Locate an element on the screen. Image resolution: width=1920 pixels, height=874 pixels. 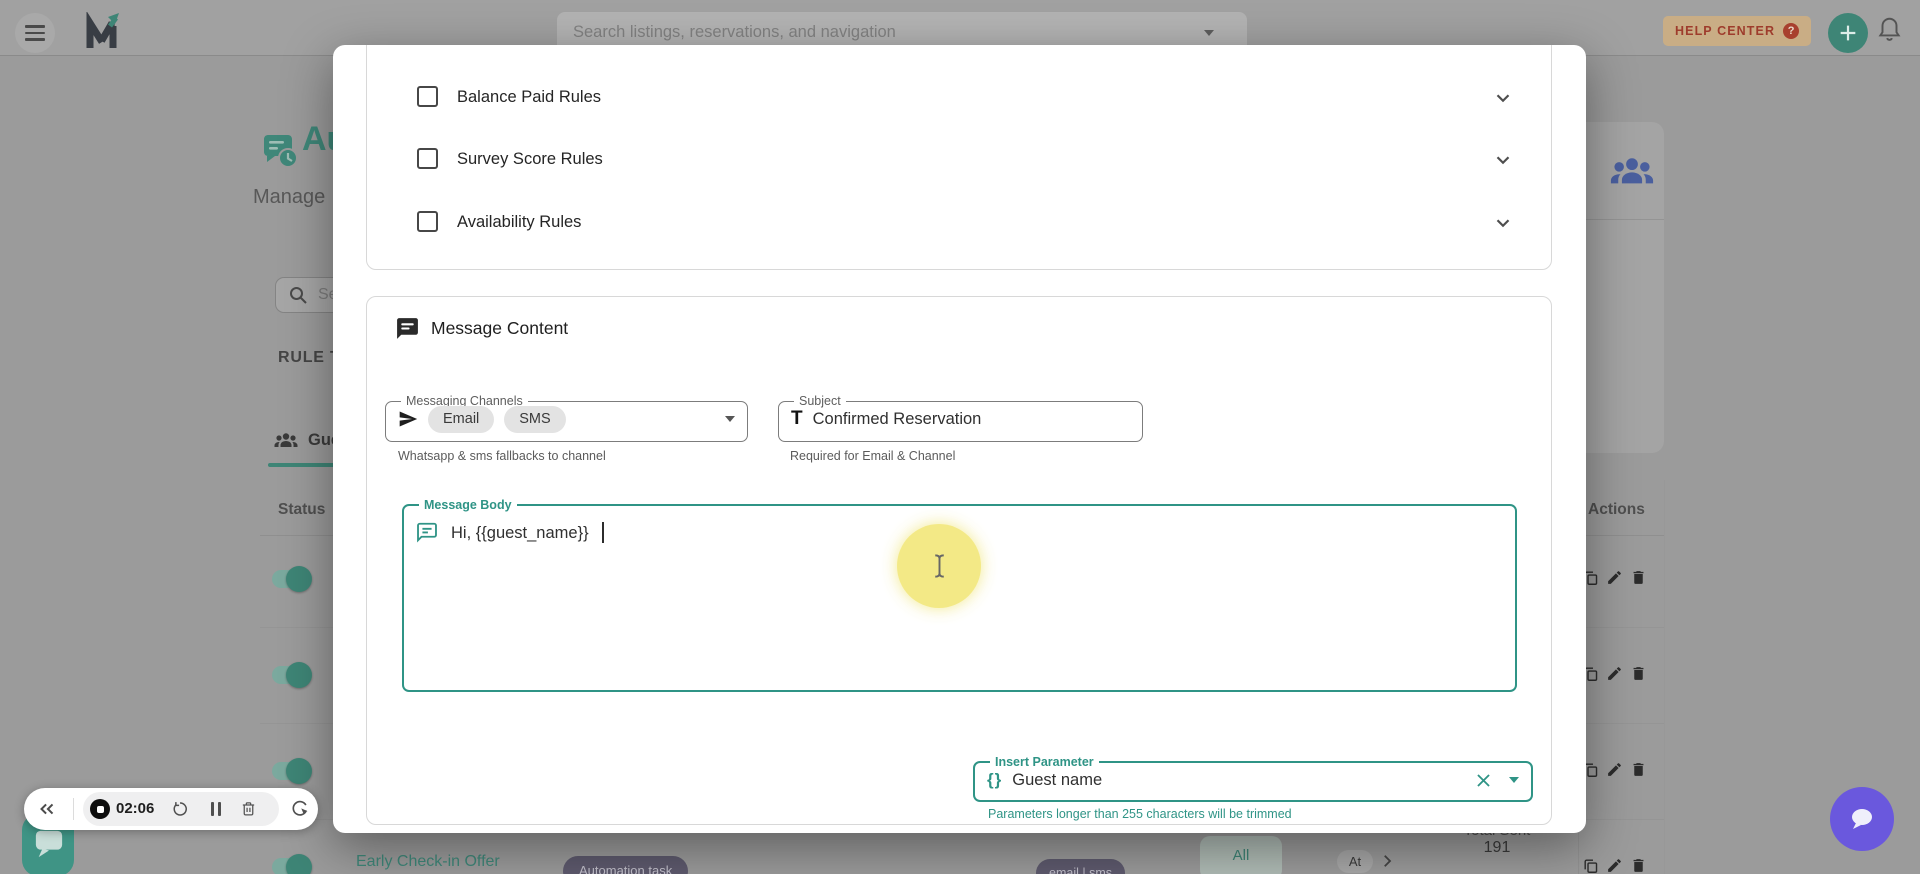
message-content-title: Message Content is located at coordinates (500, 328).